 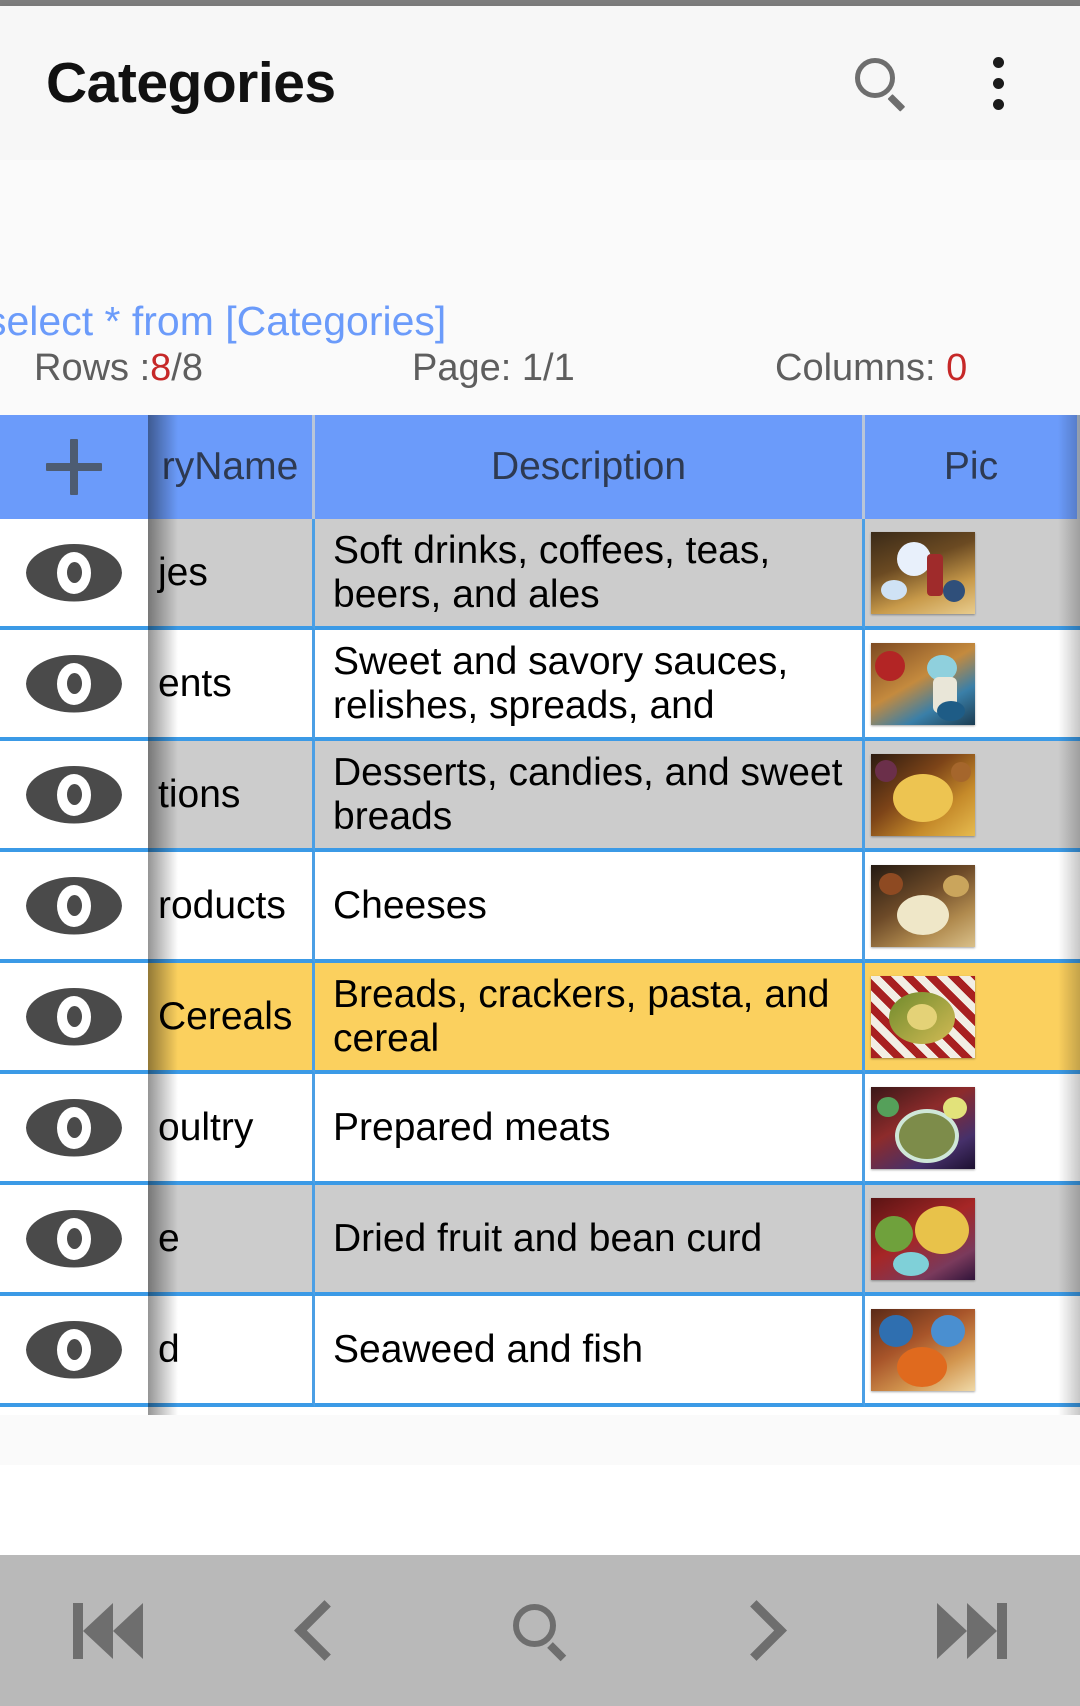 I want to click on cell-name: oultry, so click(x=231, y=1129).